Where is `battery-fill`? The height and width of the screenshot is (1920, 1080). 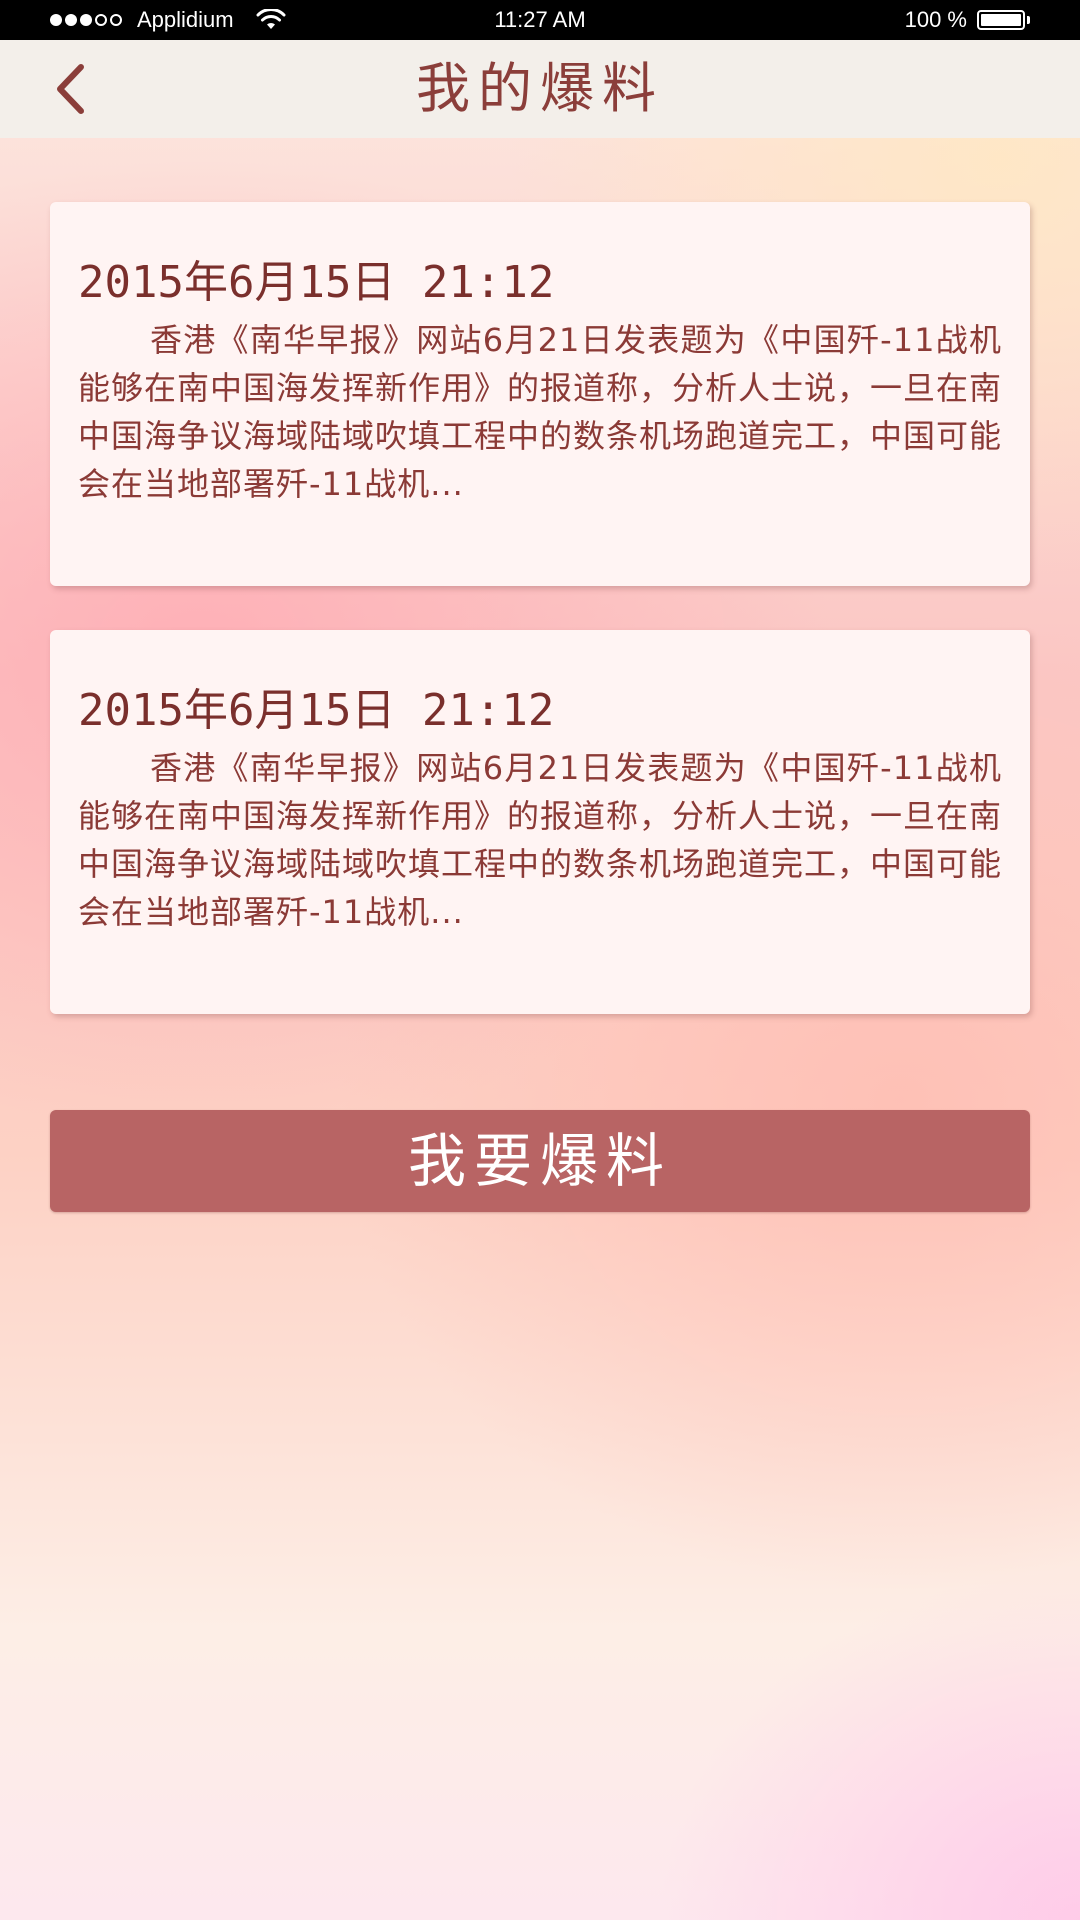
battery-fill is located at coordinates (1001, 20).